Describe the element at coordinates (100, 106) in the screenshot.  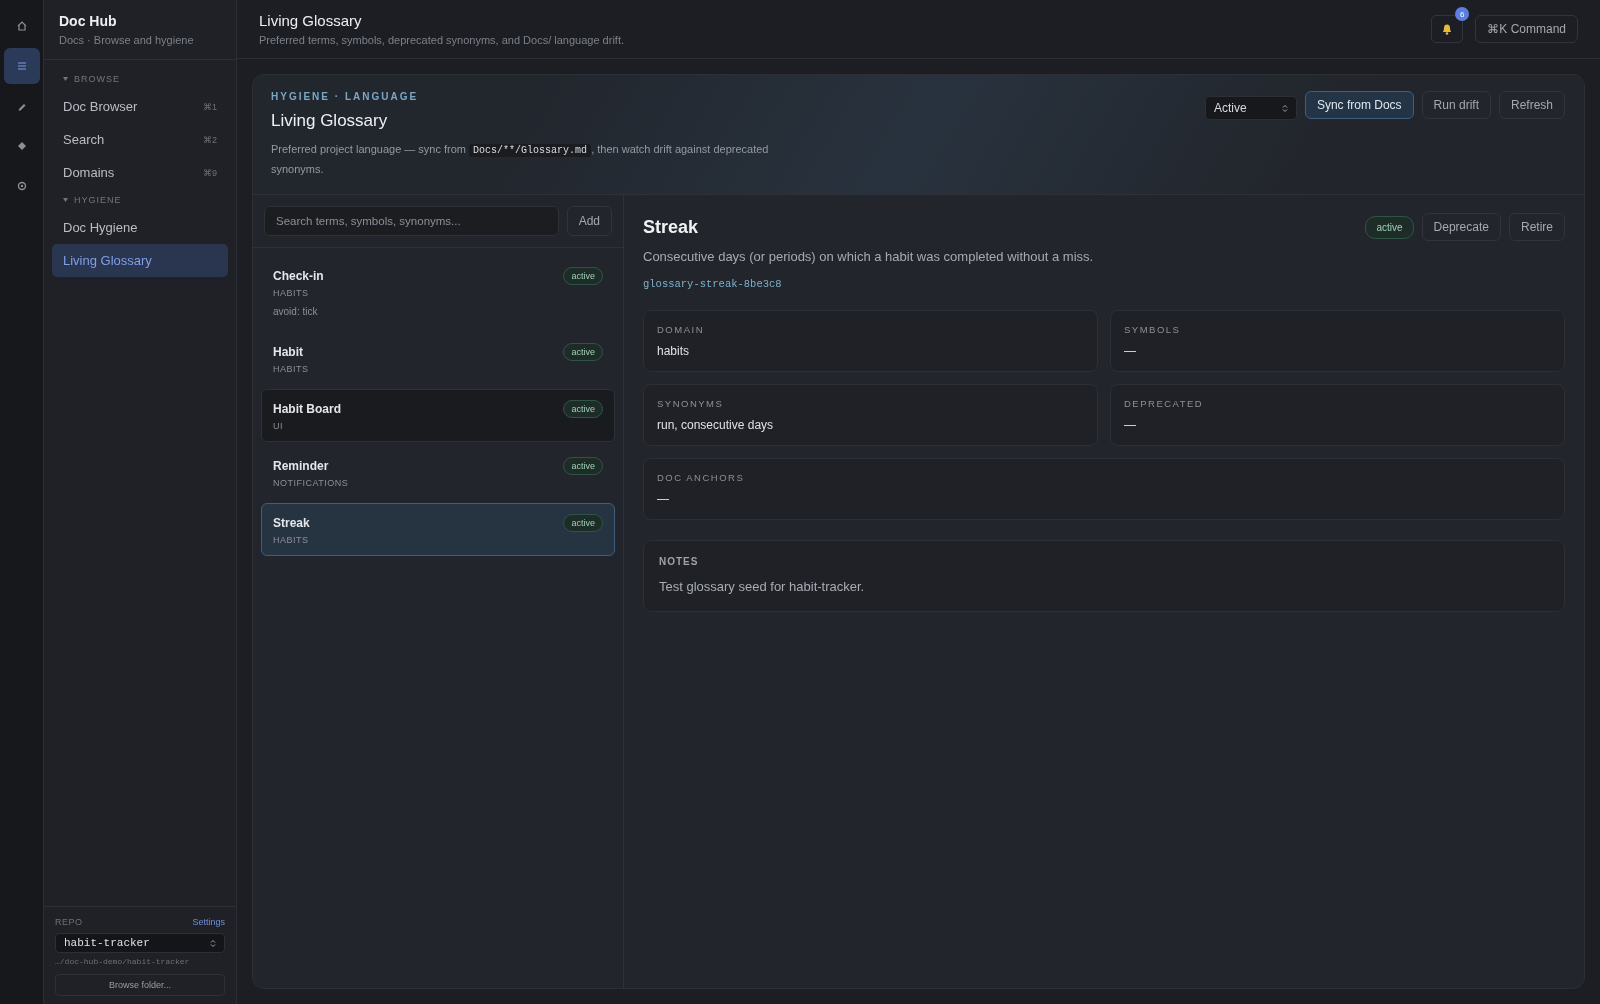
I see `nav-label: Doc Browser` at that location.